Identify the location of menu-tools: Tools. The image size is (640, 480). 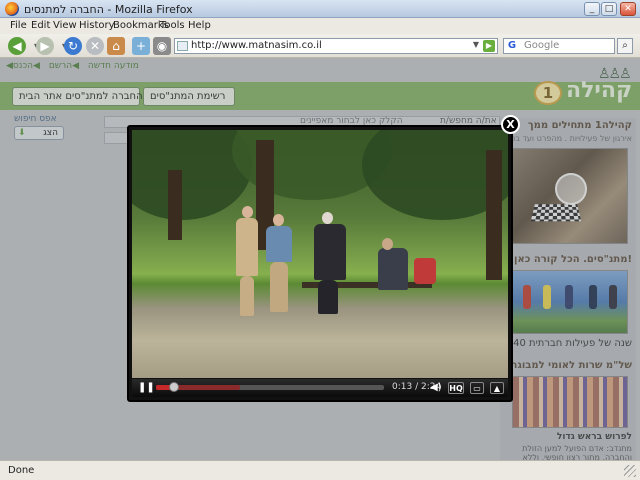
(172, 25).